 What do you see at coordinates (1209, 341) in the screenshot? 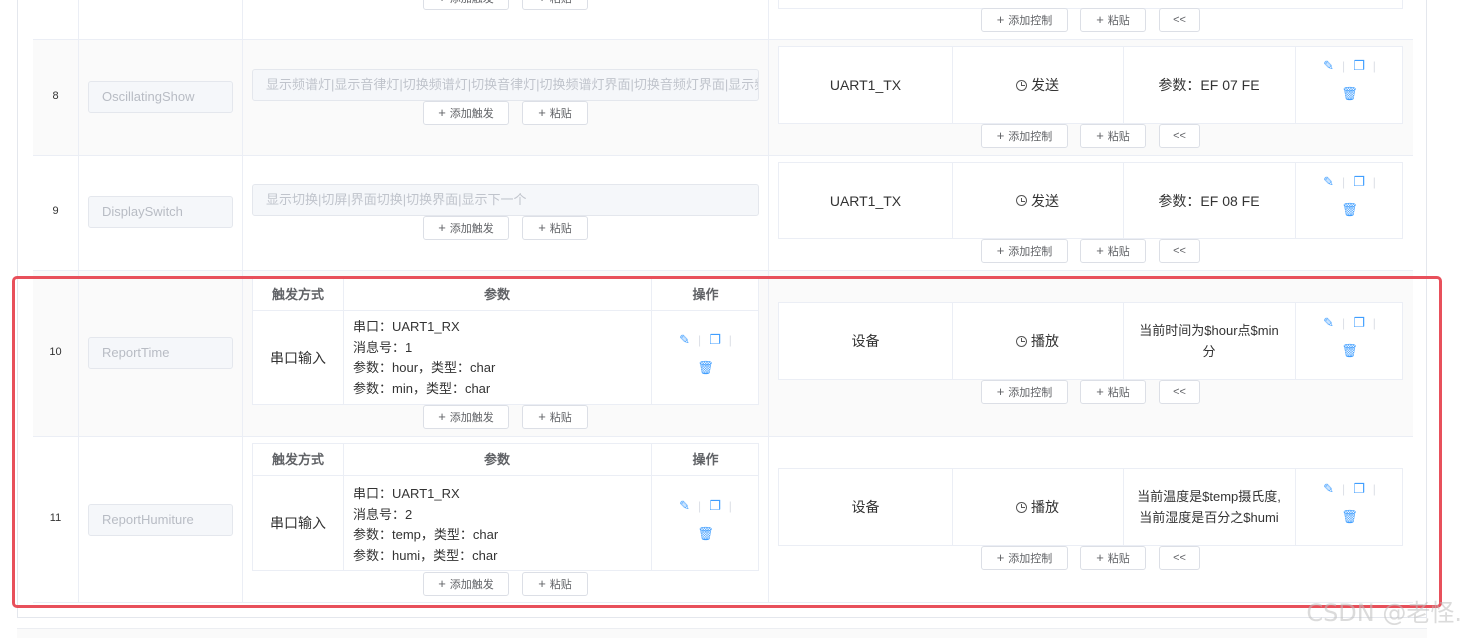
I see `control-value: 当前时间为$hour点$min 分` at bounding box center [1209, 341].